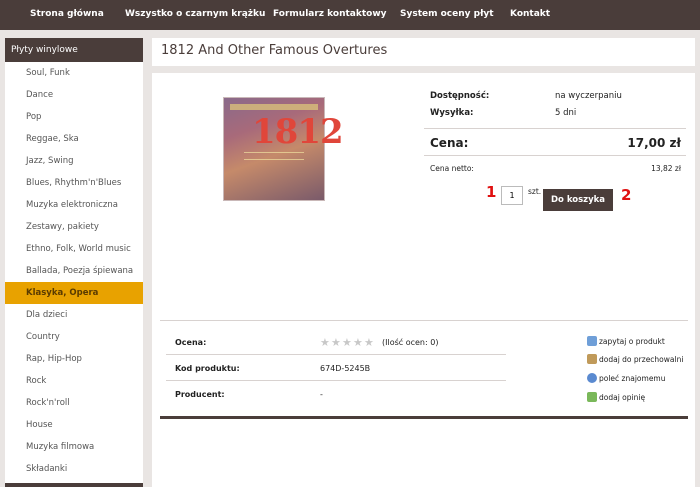 The height and width of the screenshot is (487, 700). What do you see at coordinates (330, 14) in the screenshot?
I see `nav-contact-form: Formularz kontaktowy` at bounding box center [330, 14].